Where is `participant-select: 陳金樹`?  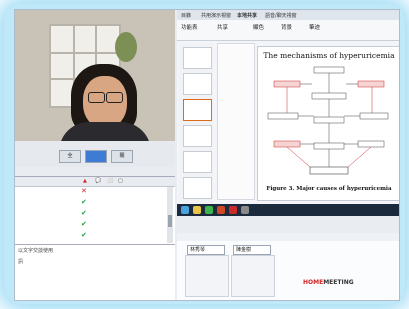
participant-select: 陳金樹 is located at coordinates (252, 250).